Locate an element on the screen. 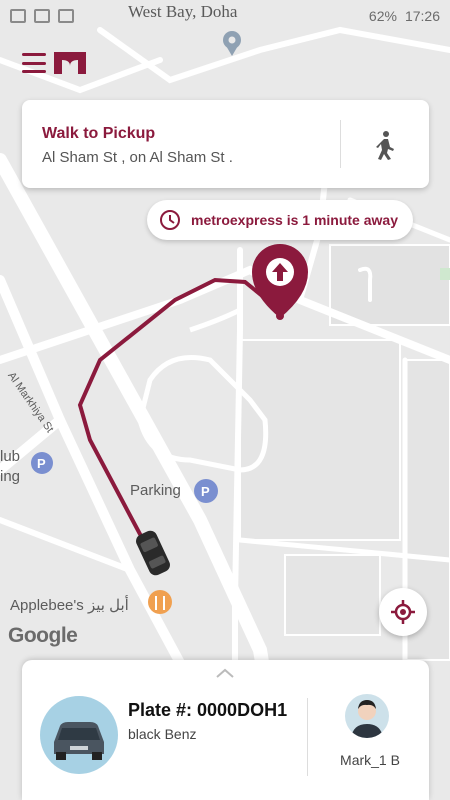 Image resolution: width=450 pixels, height=800 pixels. eta-banner: metroexpress is 1 minute away is located at coordinates (280, 220).